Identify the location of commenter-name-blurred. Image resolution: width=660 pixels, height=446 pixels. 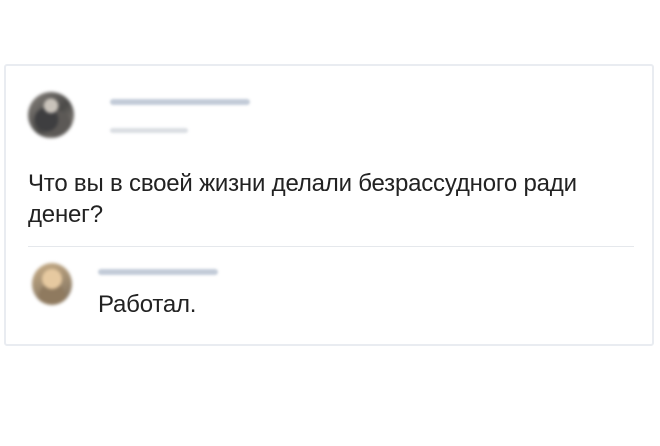
(158, 272).